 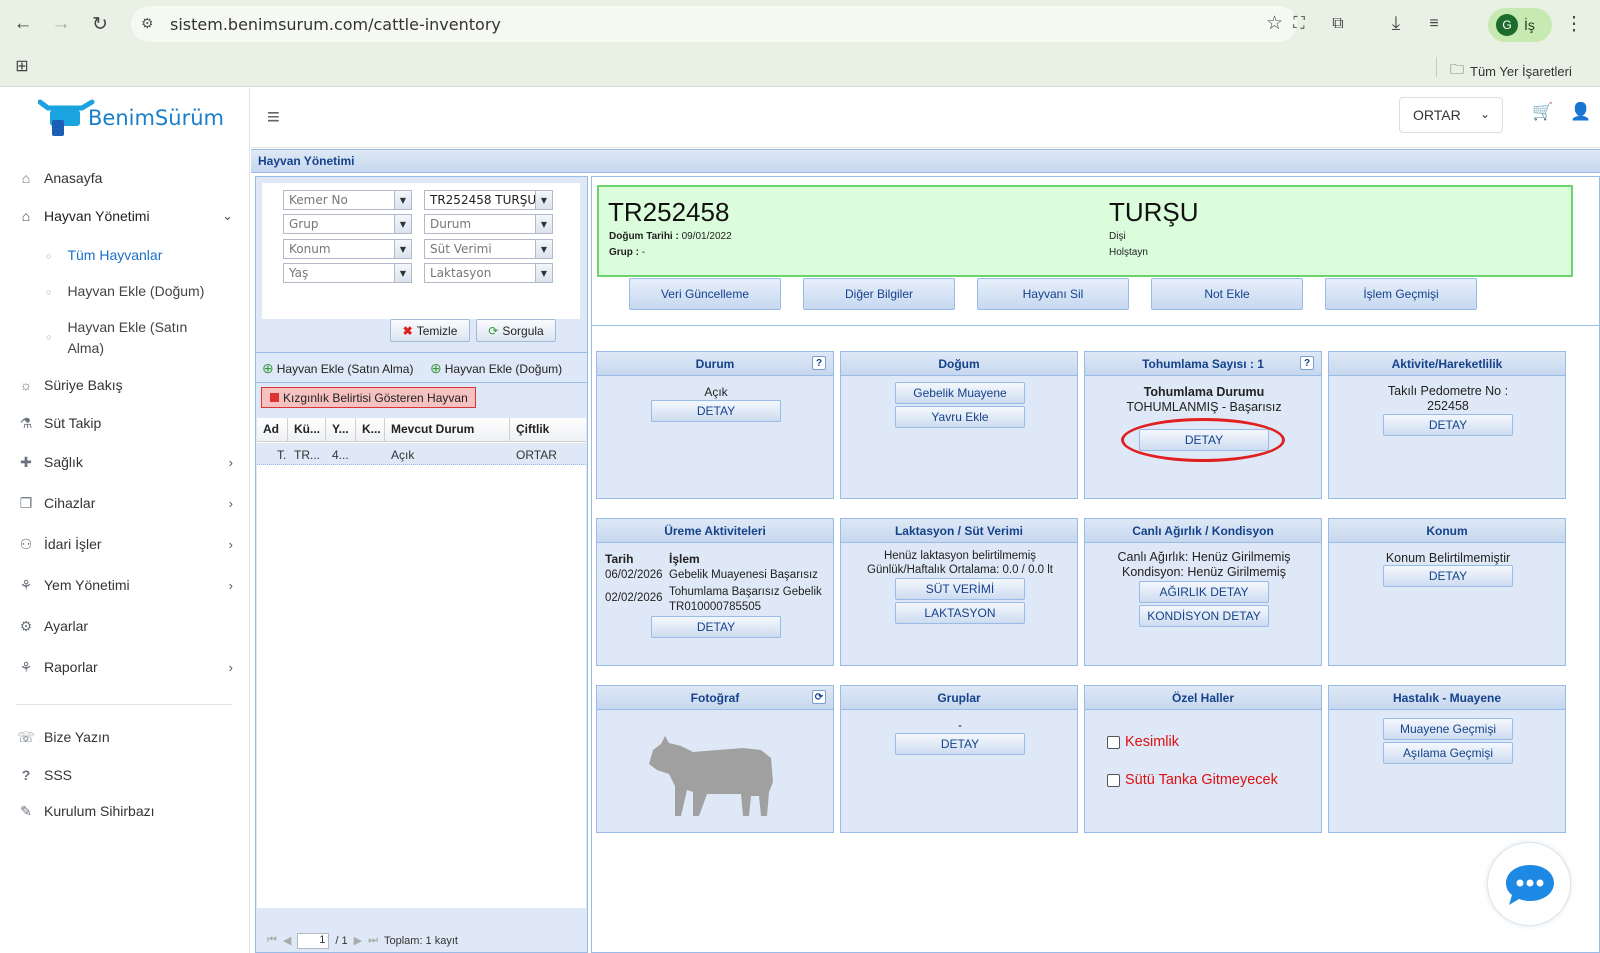 I want to click on chat-bubble-icon, so click(x=1530, y=885).